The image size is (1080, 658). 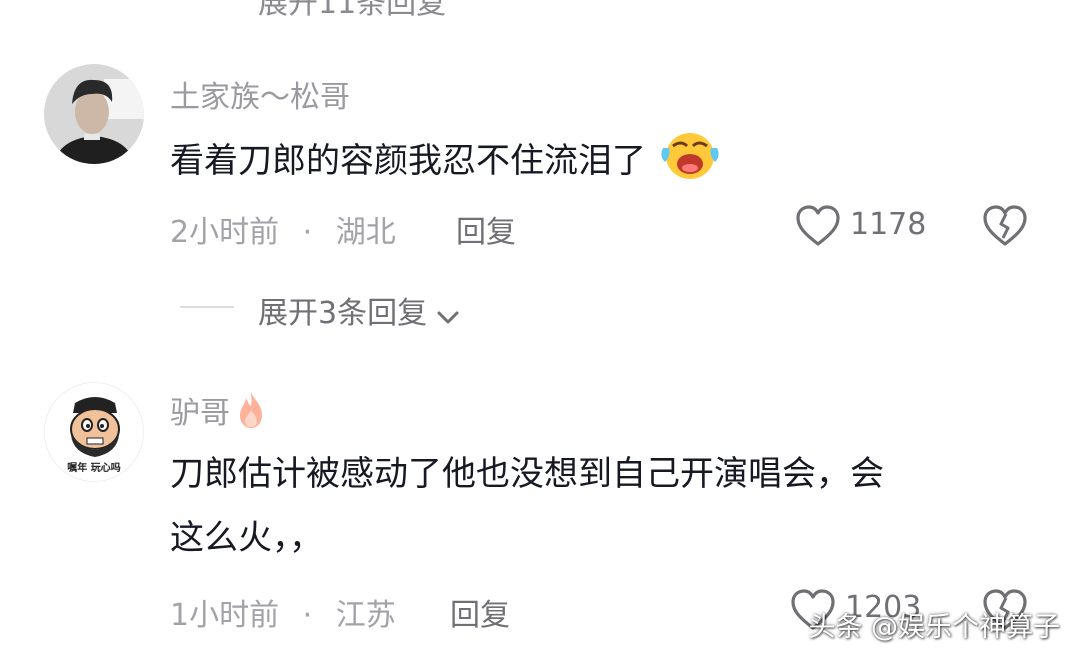 I want to click on comment-text-line: 刀郎估计被感动了他也没想到自己开演唱会，会, so click(x=527, y=474).